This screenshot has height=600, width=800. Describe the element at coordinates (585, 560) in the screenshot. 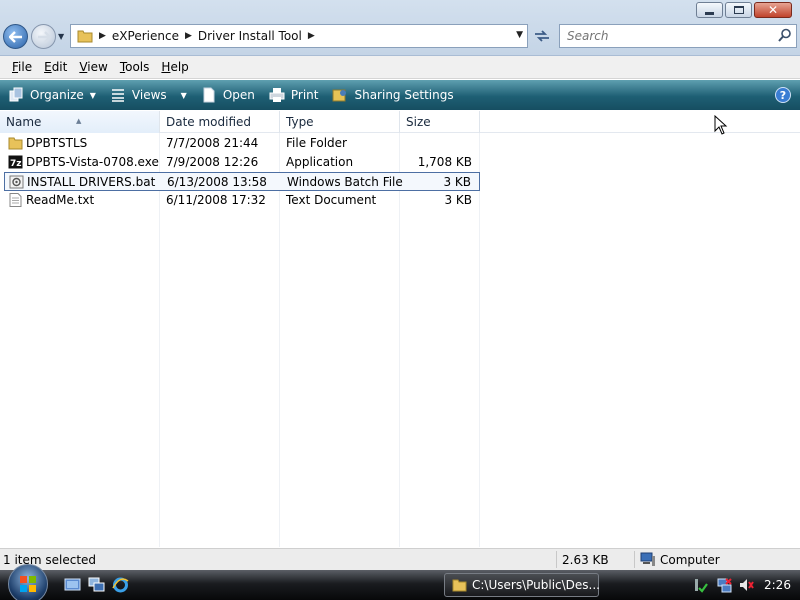

I see `status-selection-size: 2.63 KB` at that location.